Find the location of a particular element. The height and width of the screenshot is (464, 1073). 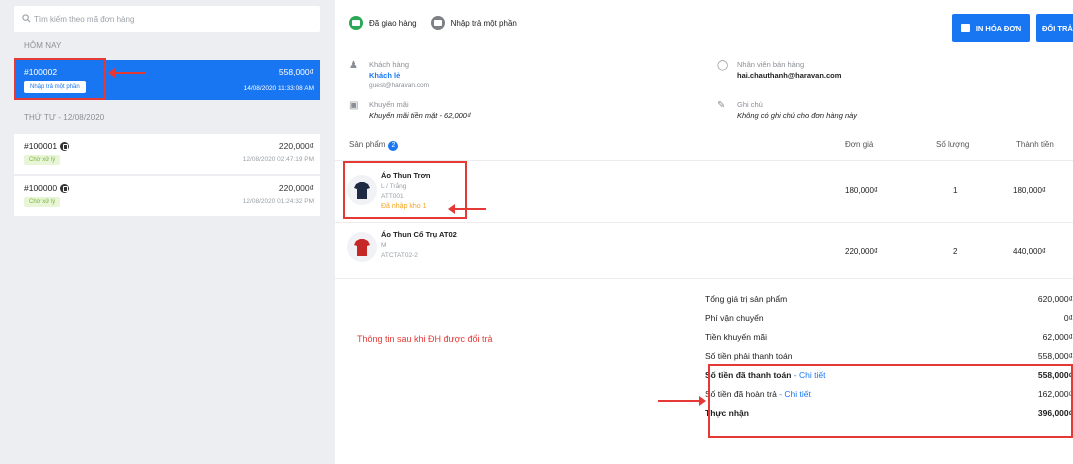

exchange-button: ĐỔI TRẢ is located at coordinates (1054, 28).